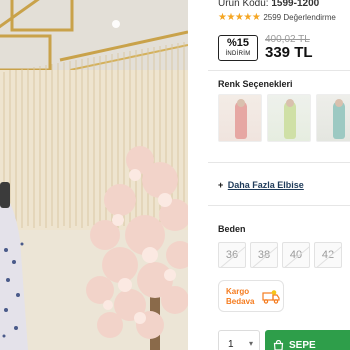 This screenshot has width=350, height=350. Describe the element at coordinates (264, 255) in the screenshot. I see `size-option-38: 38` at that location.